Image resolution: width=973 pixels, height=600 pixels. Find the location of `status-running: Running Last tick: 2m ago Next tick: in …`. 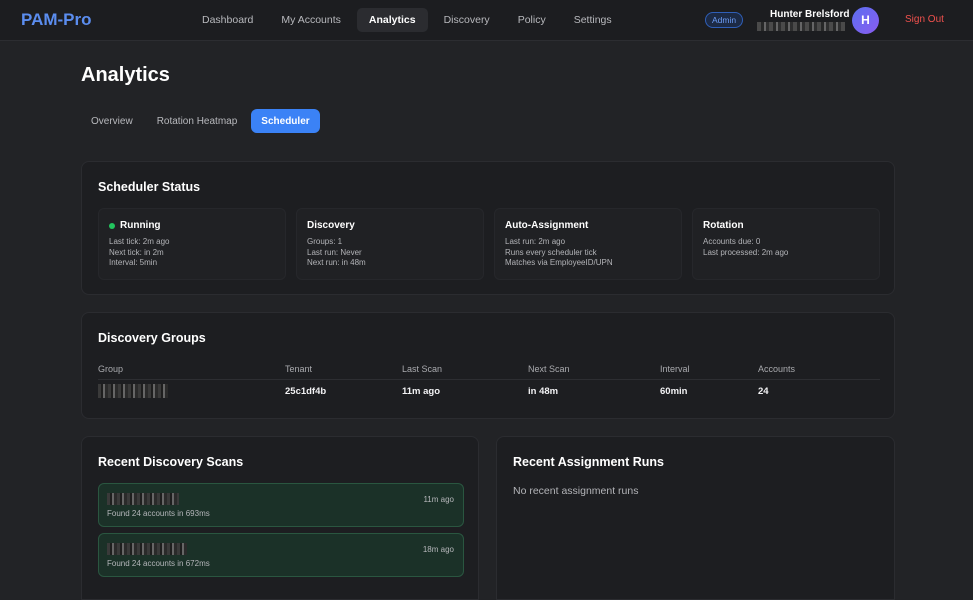

status-running: Running Last tick: 2m ago Next tick: in … is located at coordinates (192, 244).